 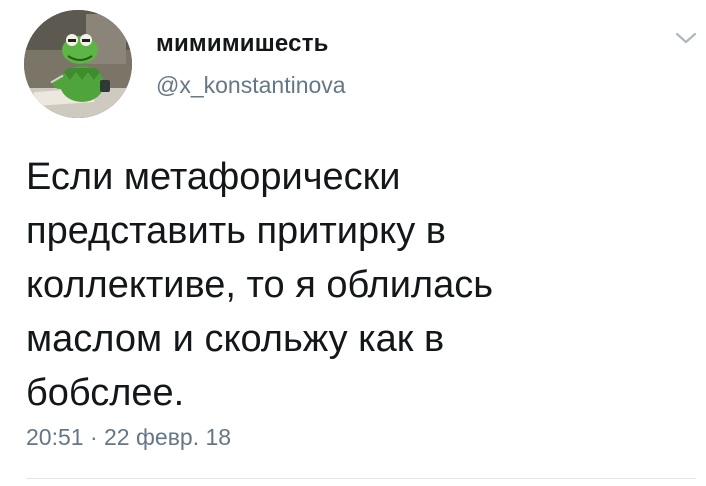 I want to click on tweet-timestamp: 20:51 · 22 февр. 18, so click(x=128, y=437).